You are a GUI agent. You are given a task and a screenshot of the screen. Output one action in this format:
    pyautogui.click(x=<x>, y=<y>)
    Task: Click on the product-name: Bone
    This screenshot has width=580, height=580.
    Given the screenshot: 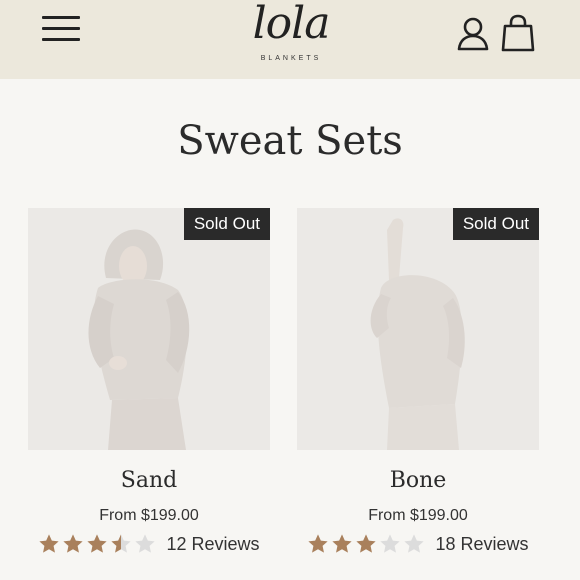 What is the action you would take?
    pyautogui.click(x=418, y=480)
    